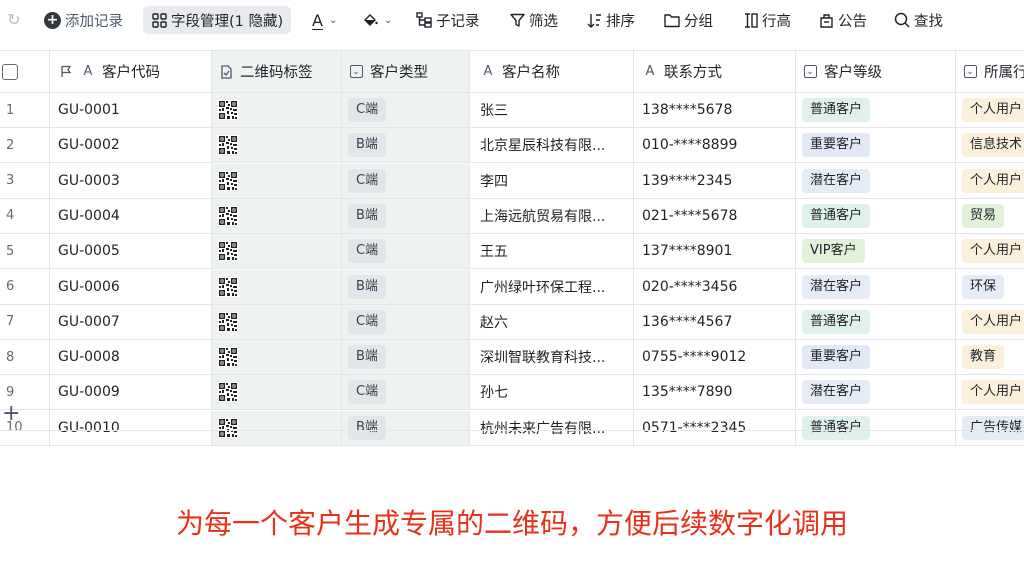 The image size is (1024, 583). I want to click on cell-name: 张三, so click(552, 110).